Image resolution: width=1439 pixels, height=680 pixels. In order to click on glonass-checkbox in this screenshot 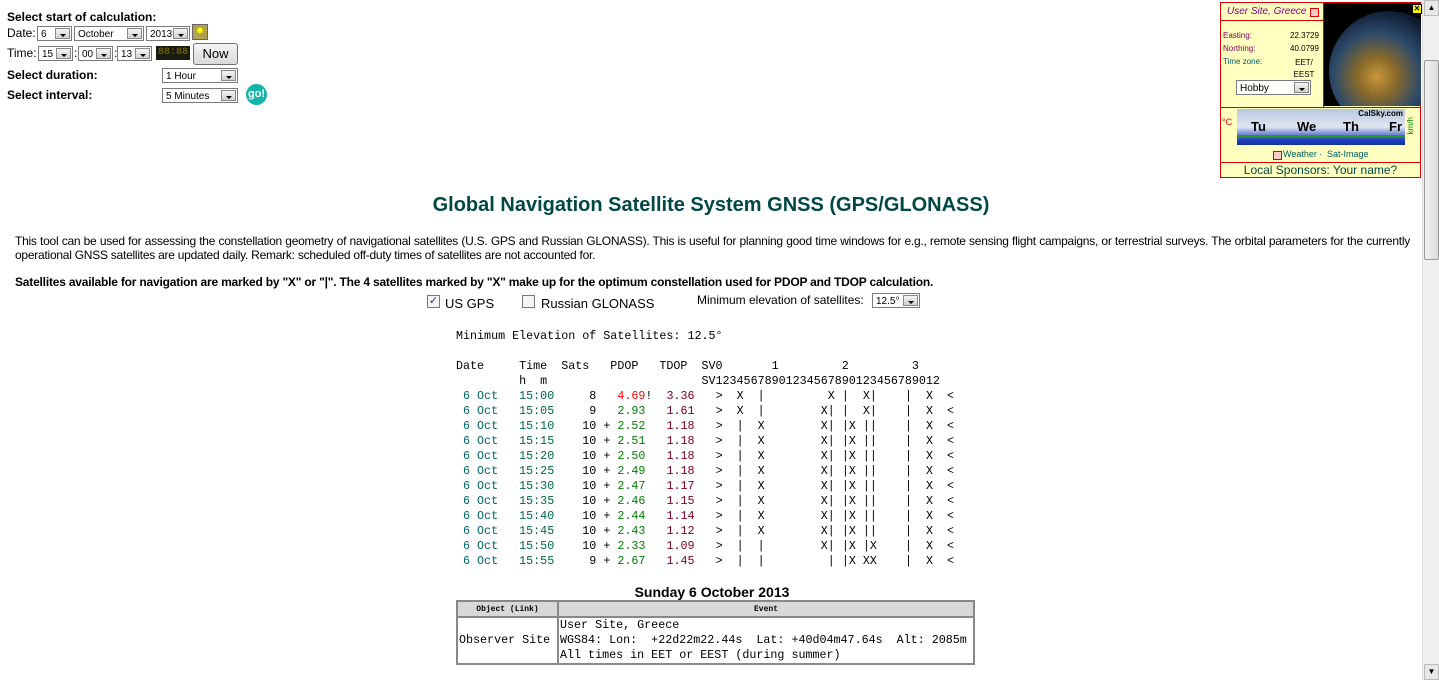, I will do `click(528, 301)`.